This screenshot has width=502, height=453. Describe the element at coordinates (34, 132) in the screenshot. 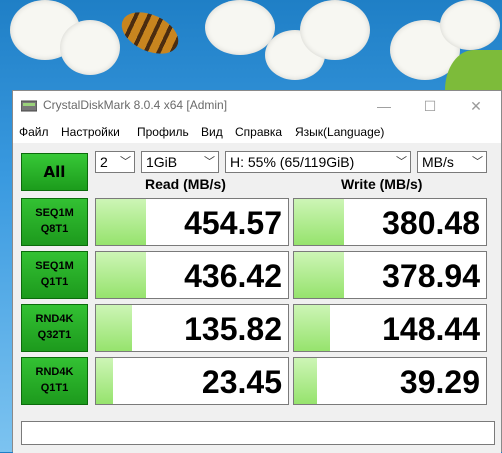

I see `menu-file: Файл` at that location.